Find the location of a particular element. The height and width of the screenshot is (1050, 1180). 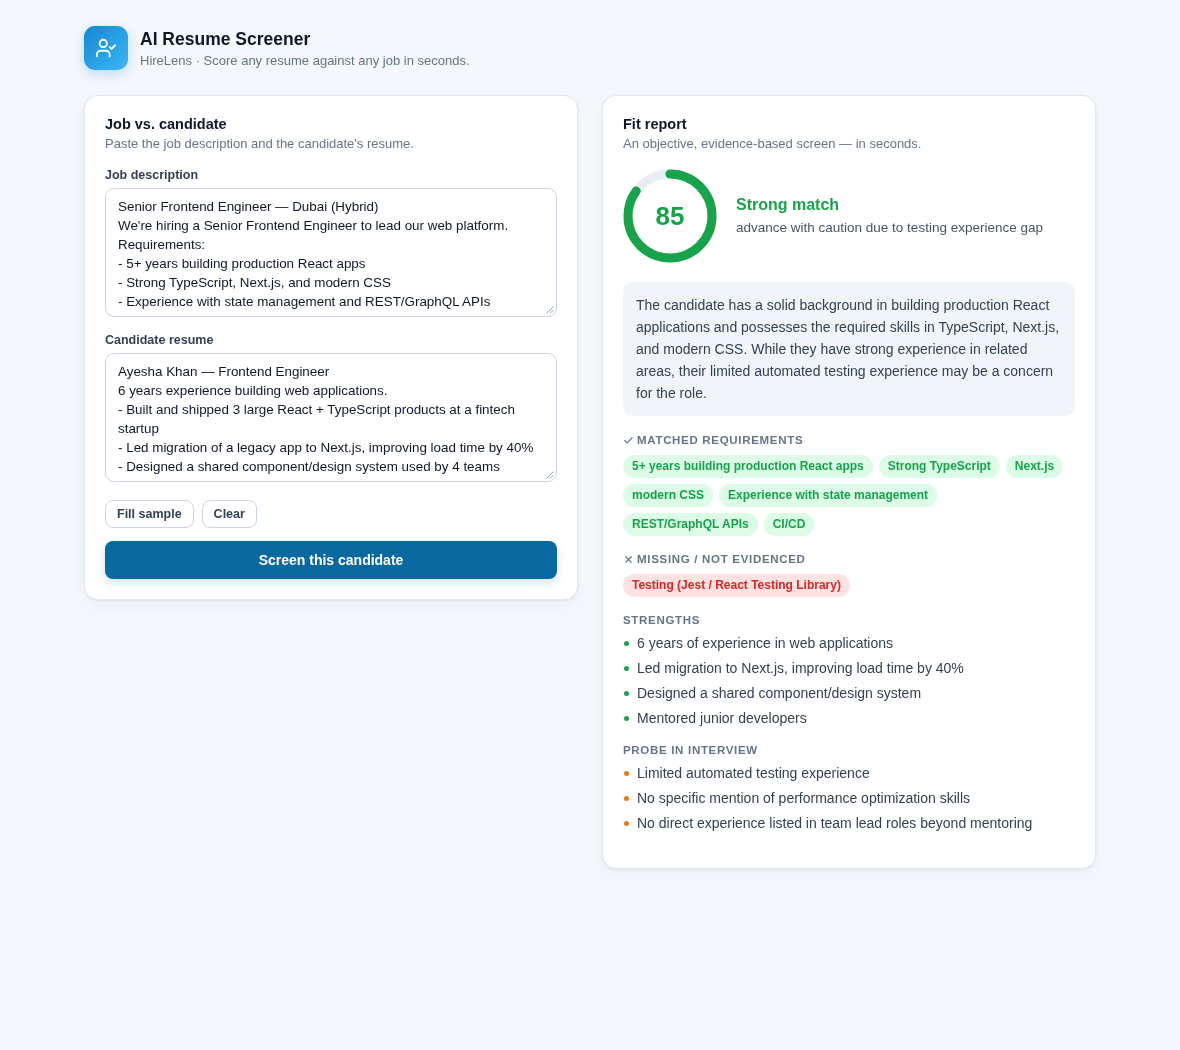

section-heading: PROBE IN INTERVIEW is located at coordinates (690, 750).